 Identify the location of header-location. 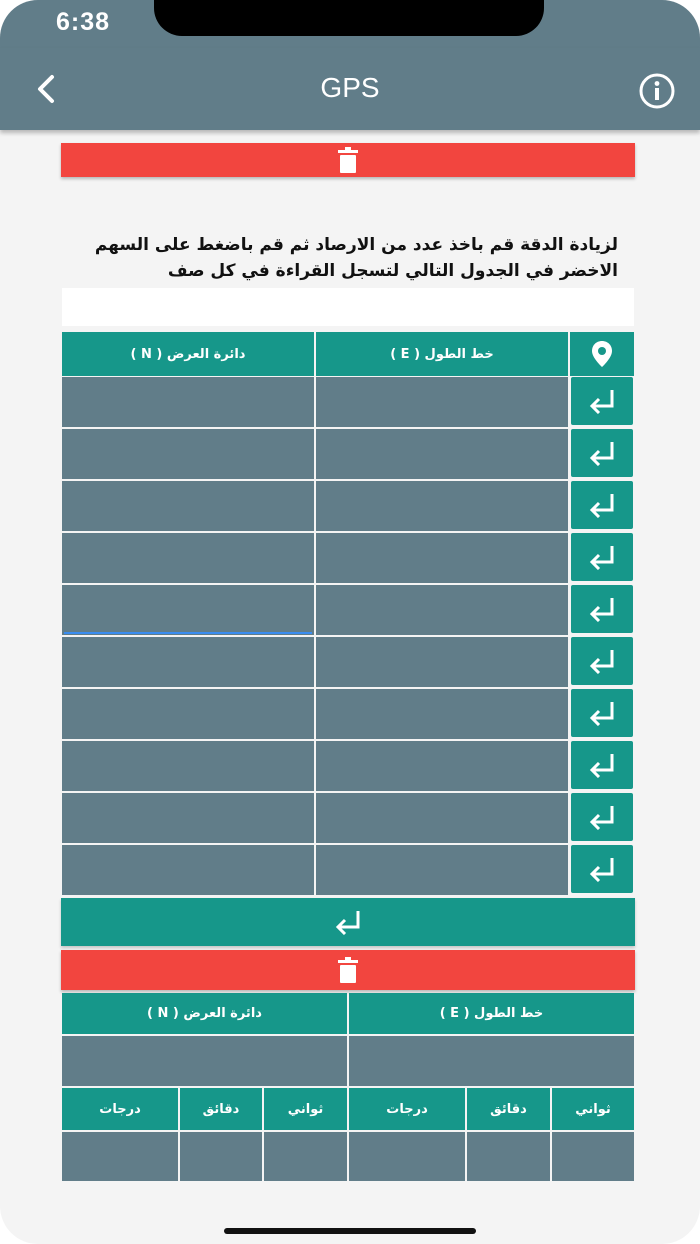
(602, 354).